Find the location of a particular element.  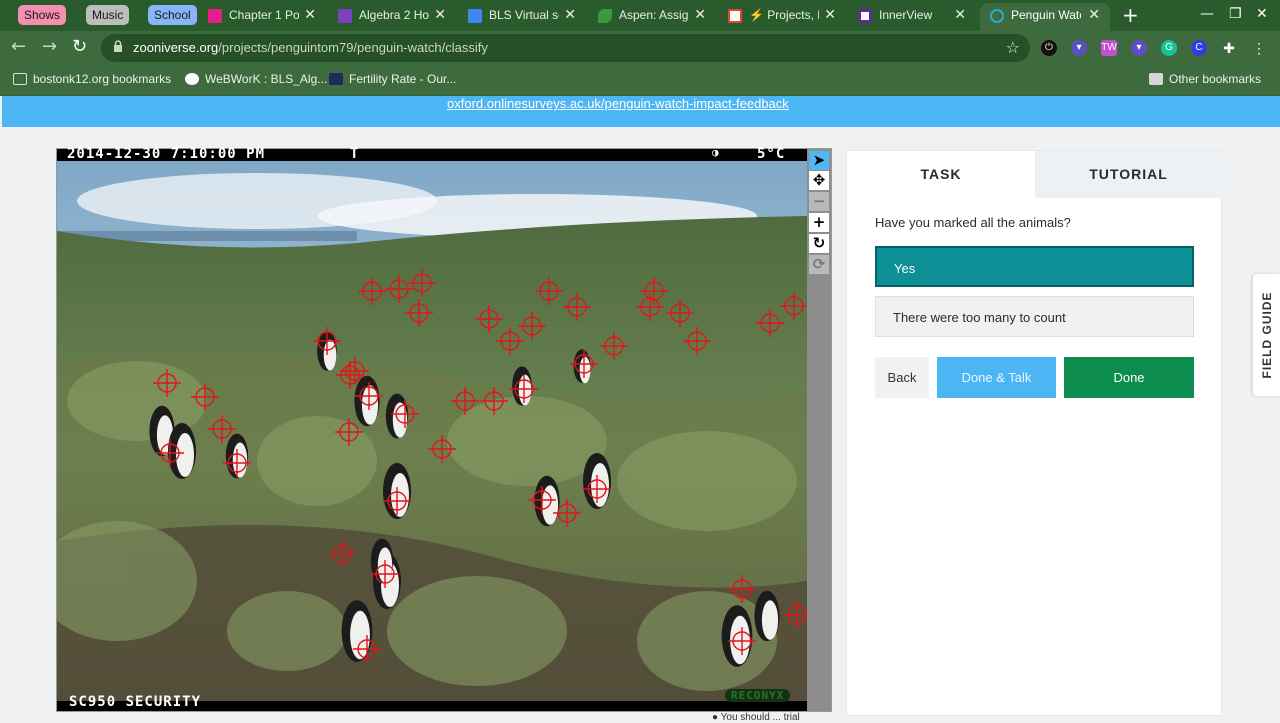

tab-task: TASK is located at coordinates (941, 174).